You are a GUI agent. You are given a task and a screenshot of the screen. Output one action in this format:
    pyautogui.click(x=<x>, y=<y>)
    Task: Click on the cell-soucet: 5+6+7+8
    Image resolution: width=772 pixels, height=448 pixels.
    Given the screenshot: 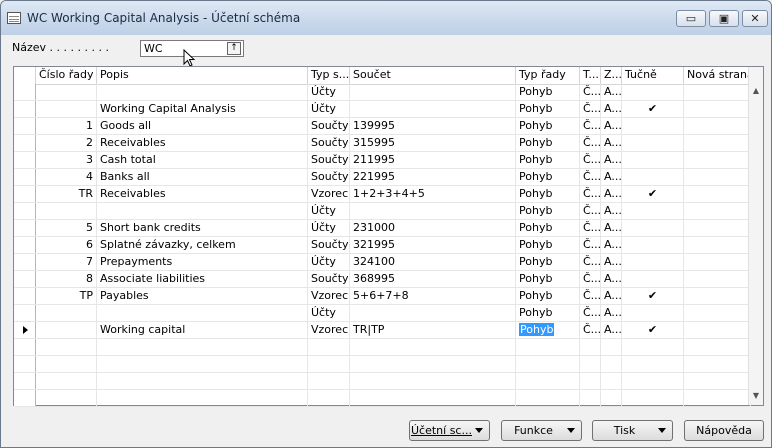 What is the action you would take?
    pyautogui.click(x=433, y=296)
    